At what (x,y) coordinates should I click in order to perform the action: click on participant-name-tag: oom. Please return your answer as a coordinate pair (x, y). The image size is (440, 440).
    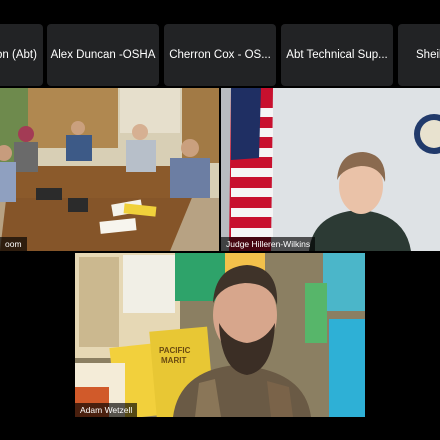
    Looking at the image, I should click on (13, 244).